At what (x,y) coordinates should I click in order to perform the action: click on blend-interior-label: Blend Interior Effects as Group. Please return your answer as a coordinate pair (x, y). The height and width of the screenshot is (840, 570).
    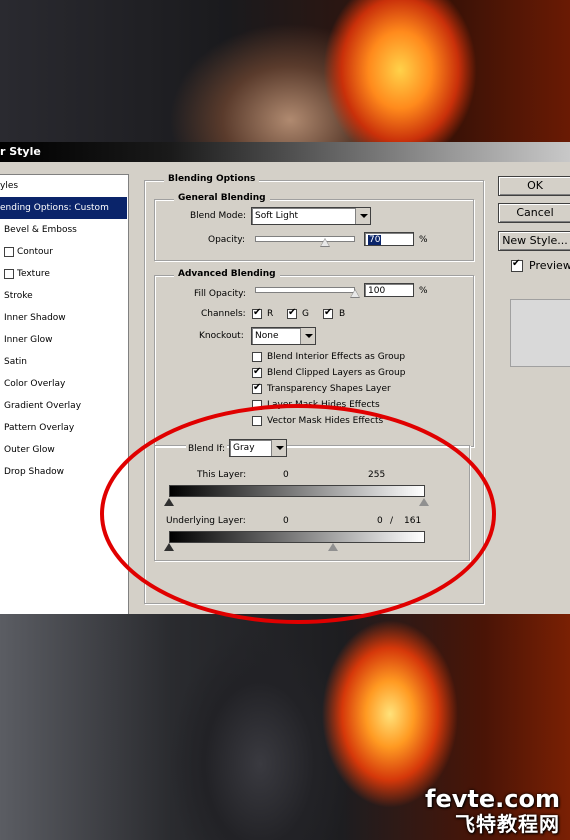
    Looking at the image, I should click on (336, 357).